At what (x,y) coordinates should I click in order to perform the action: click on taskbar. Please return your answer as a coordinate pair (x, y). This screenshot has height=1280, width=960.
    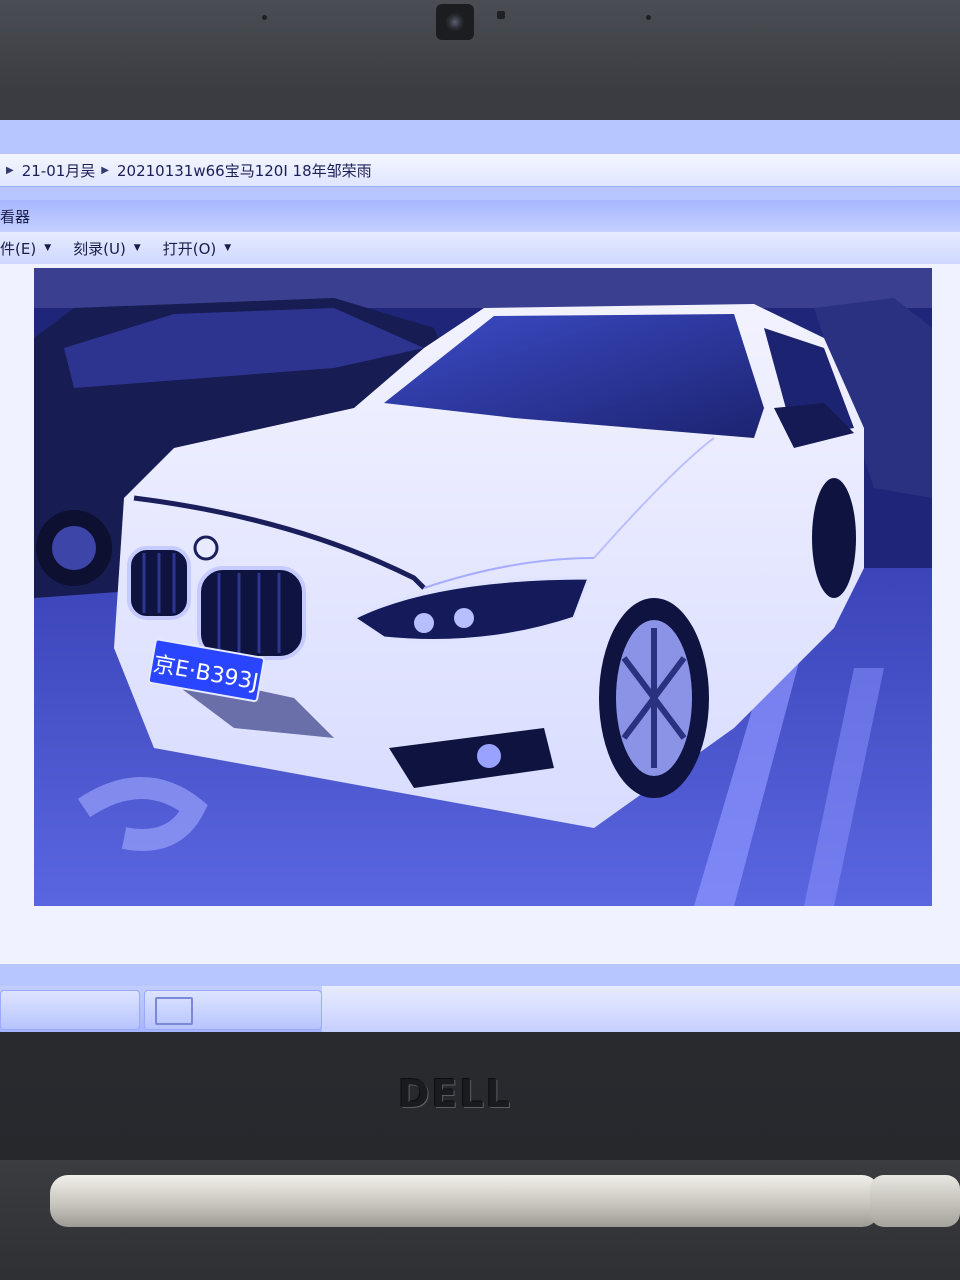
    Looking at the image, I should click on (480, 1009).